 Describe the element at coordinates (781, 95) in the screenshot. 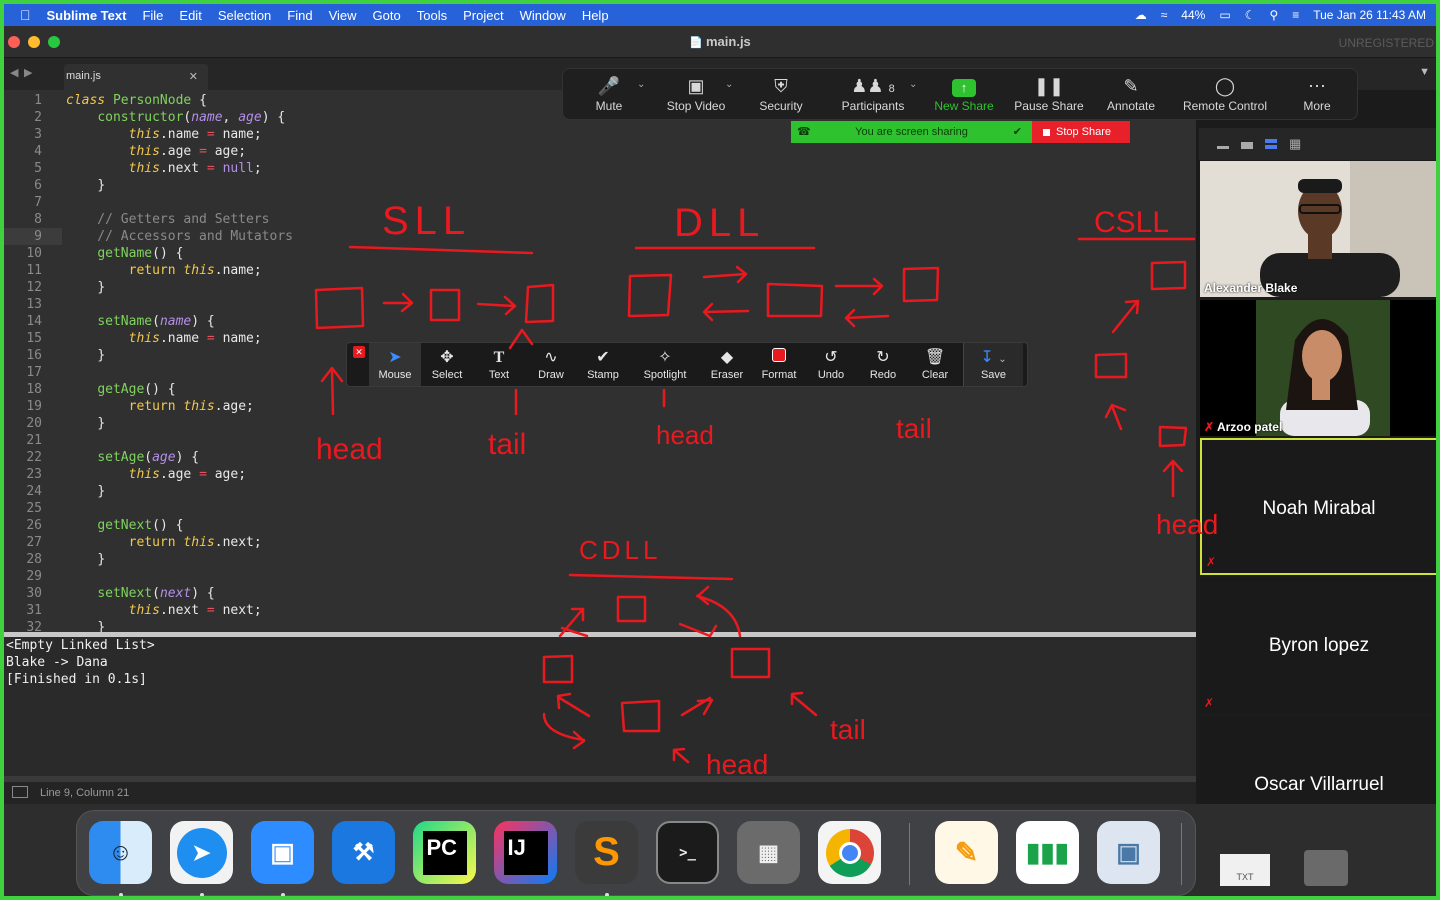

I see `security-button: ⛨ Security` at that location.